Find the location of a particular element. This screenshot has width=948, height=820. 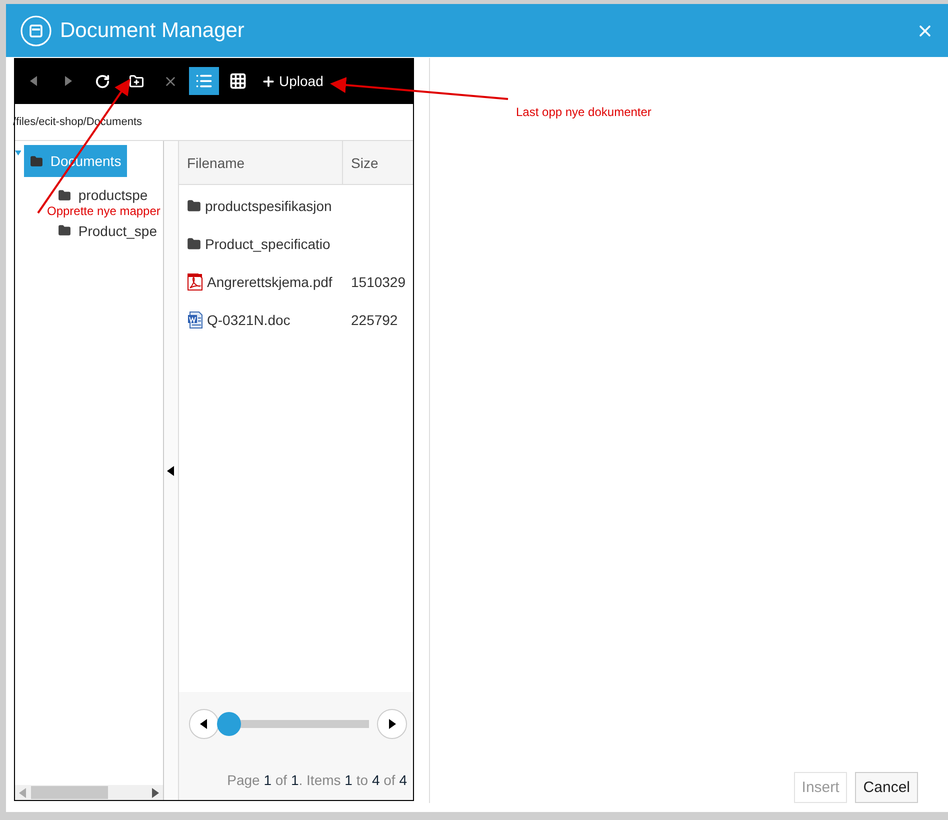

next-icon is located at coordinates (392, 724).